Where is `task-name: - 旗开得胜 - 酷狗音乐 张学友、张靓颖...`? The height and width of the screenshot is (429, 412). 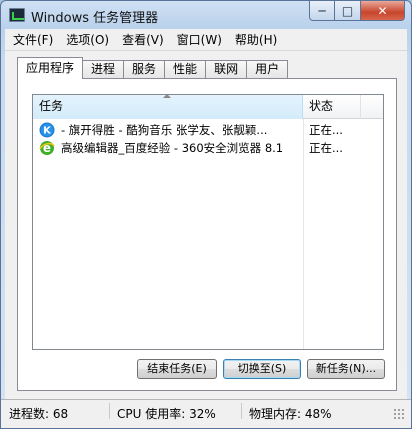
task-name: - 旗开得胜 - 酷狗音乐 张学友、张靓颖... is located at coordinates (164, 130).